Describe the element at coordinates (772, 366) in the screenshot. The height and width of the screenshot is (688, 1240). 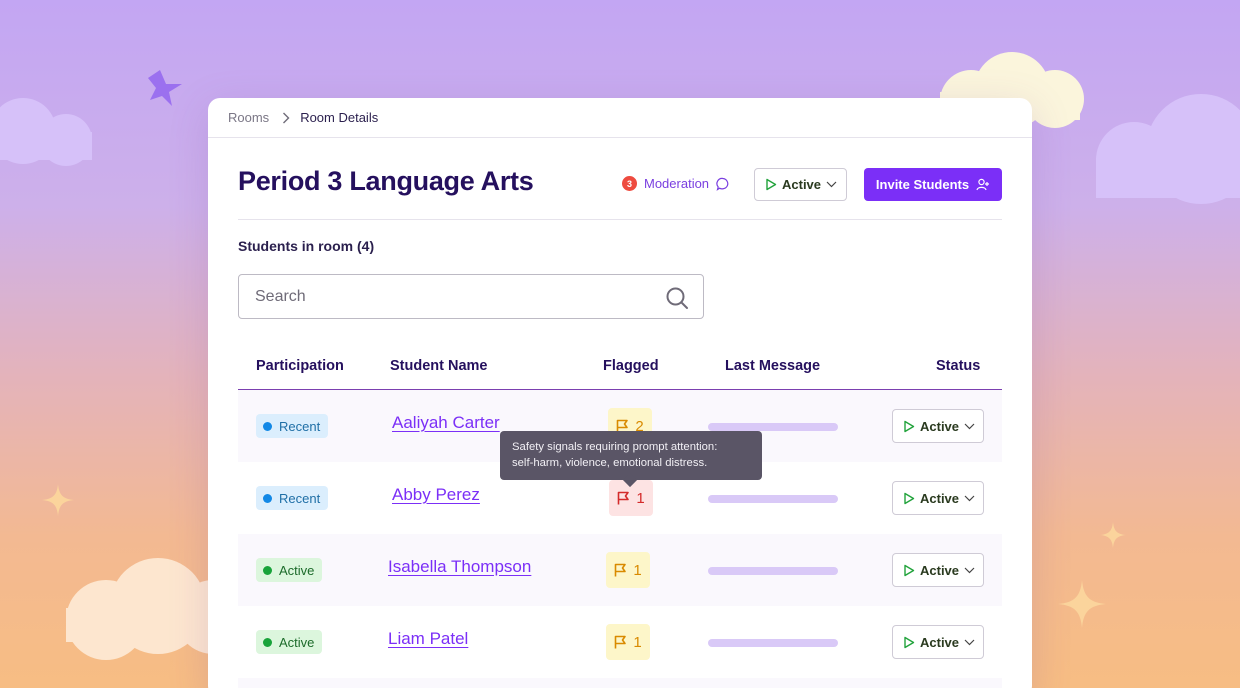
I see `column-last-message: Last Message` at that location.